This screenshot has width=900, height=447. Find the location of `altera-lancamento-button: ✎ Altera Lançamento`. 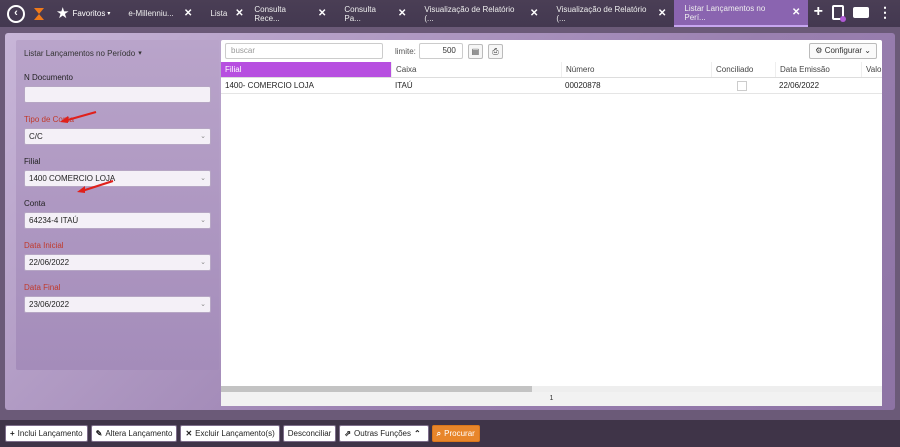

altera-lancamento-button: ✎ Altera Lançamento is located at coordinates (134, 433).